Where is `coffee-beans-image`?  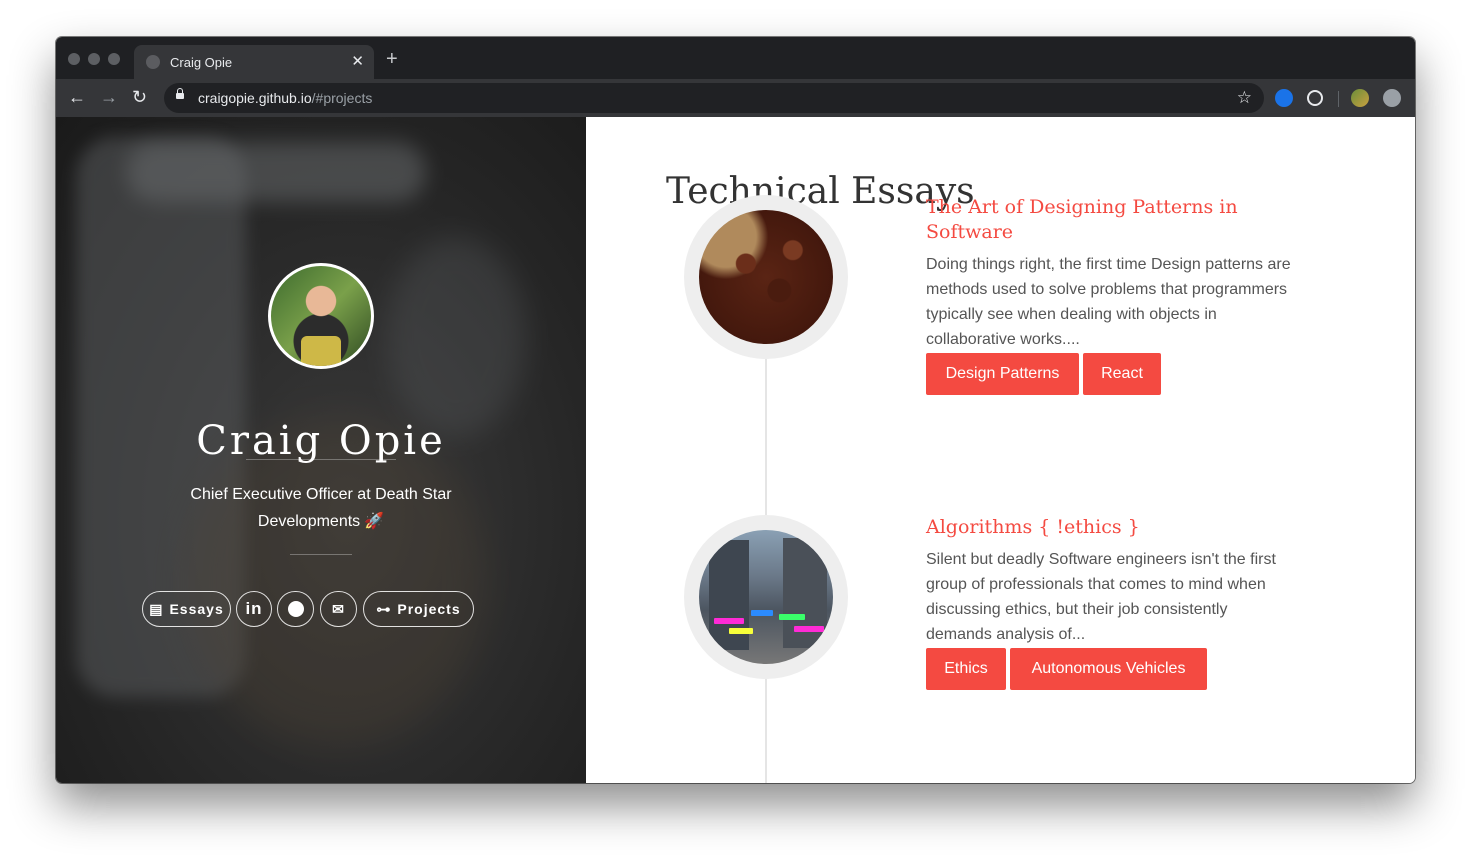 coffee-beans-image is located at coordinates (766, 277).